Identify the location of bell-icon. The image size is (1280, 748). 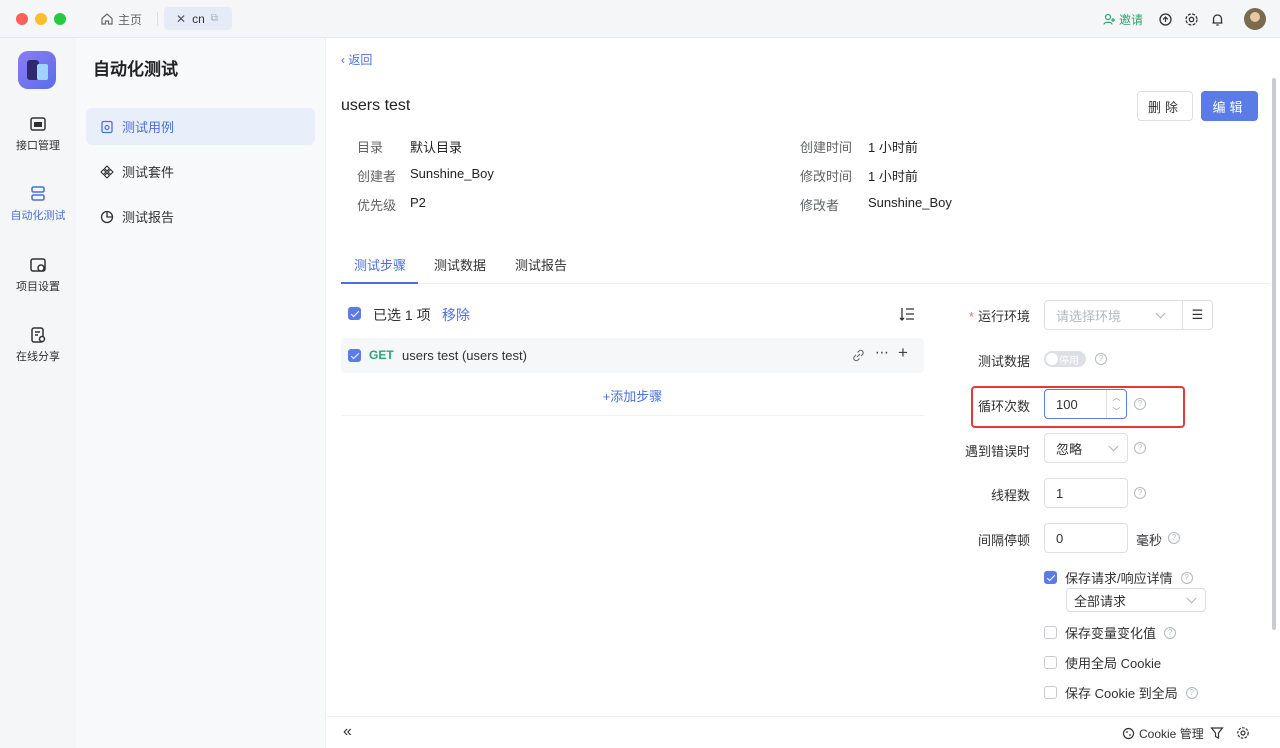
(1217, 19).